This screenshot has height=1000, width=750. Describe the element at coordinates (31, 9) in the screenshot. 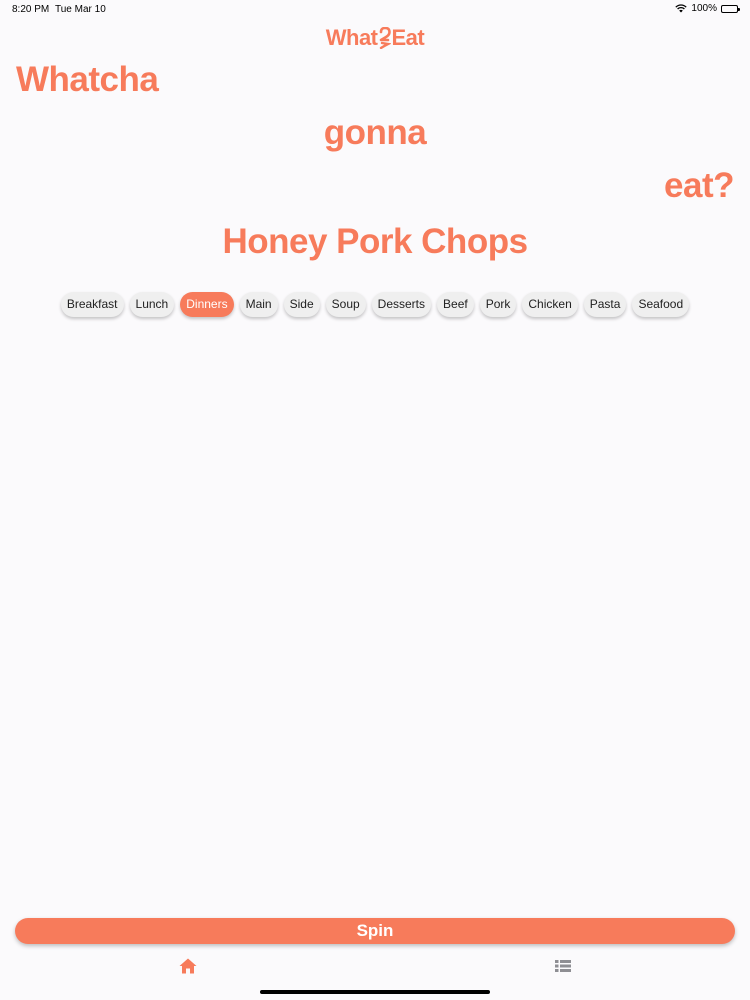

I see `status-time: 8:20 PM` at that location.